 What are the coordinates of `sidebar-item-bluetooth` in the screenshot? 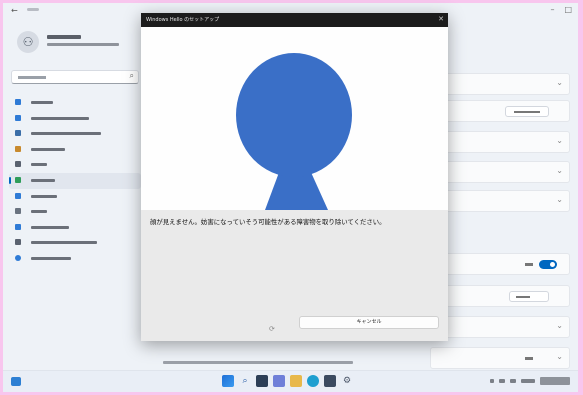 It's located at (75, 119).